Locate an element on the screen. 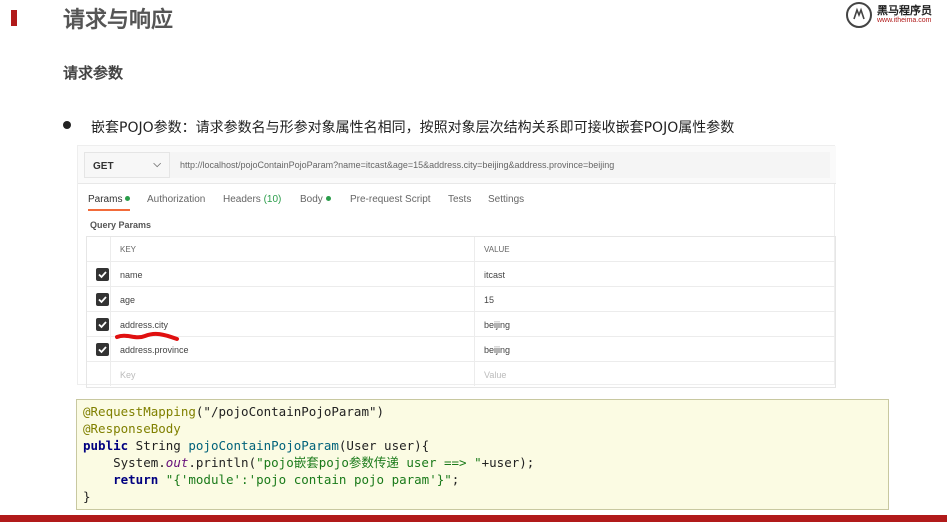 This screenshot has height=522, width=947. tab-params: Params is located at coordinates (109, 202).